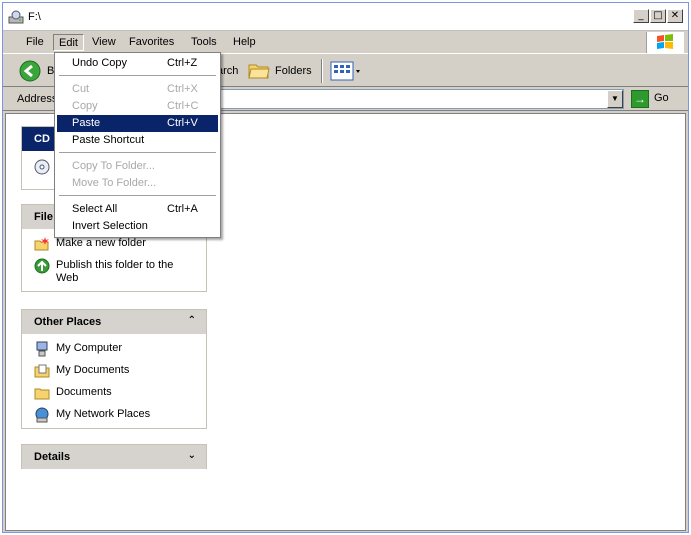 This screenshot has width=691, height=535. What do you see at coordinates (137, 63) in the screenshot?
I see `menu-item-undo-copy: Undo Copy Ctrl+Z` at bounding box center [137, 63].